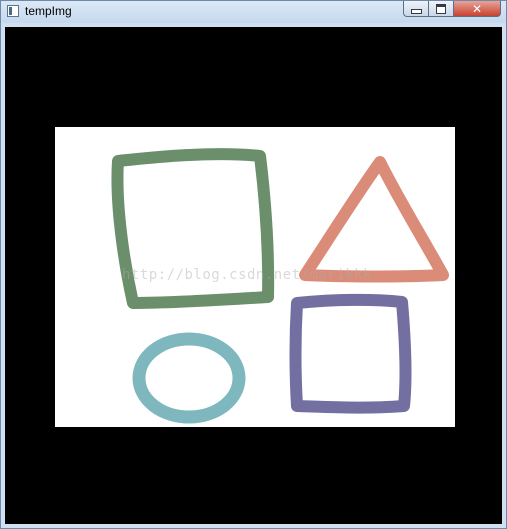 The height and width of the screenshot is (529, 507). Describe the element at coordinates (48, 11) in the screenshot. I see `window-title: tempImg` at that location.